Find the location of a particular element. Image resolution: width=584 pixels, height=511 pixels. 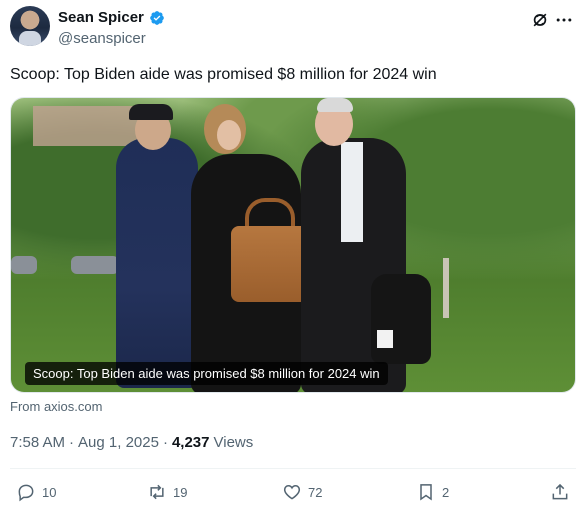

photo-person-head is located at coordinates (229, 135).